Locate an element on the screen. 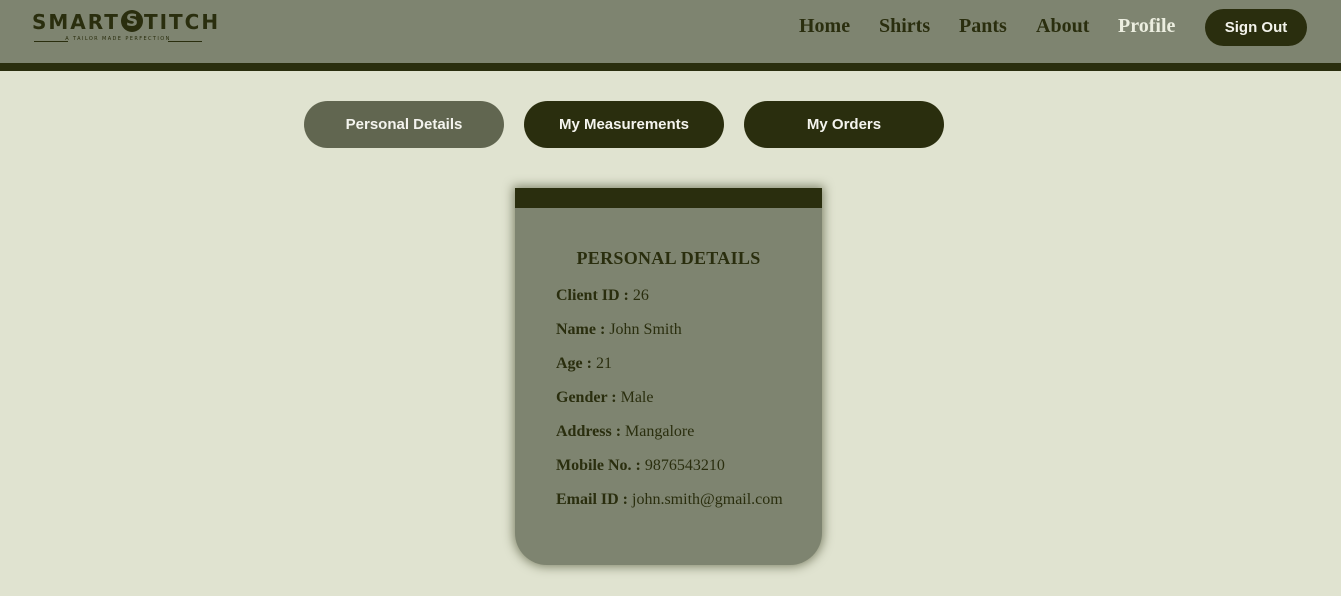 The height and width of the screenshot is (596, 1341). field-value: 21 is located at coordinates (603, 363).